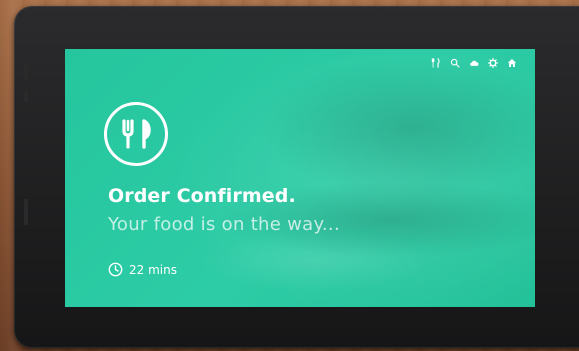  Describe the element at coordinates (153, 269) in the screenshot. I see `eta-value: 22 mins` at that location.